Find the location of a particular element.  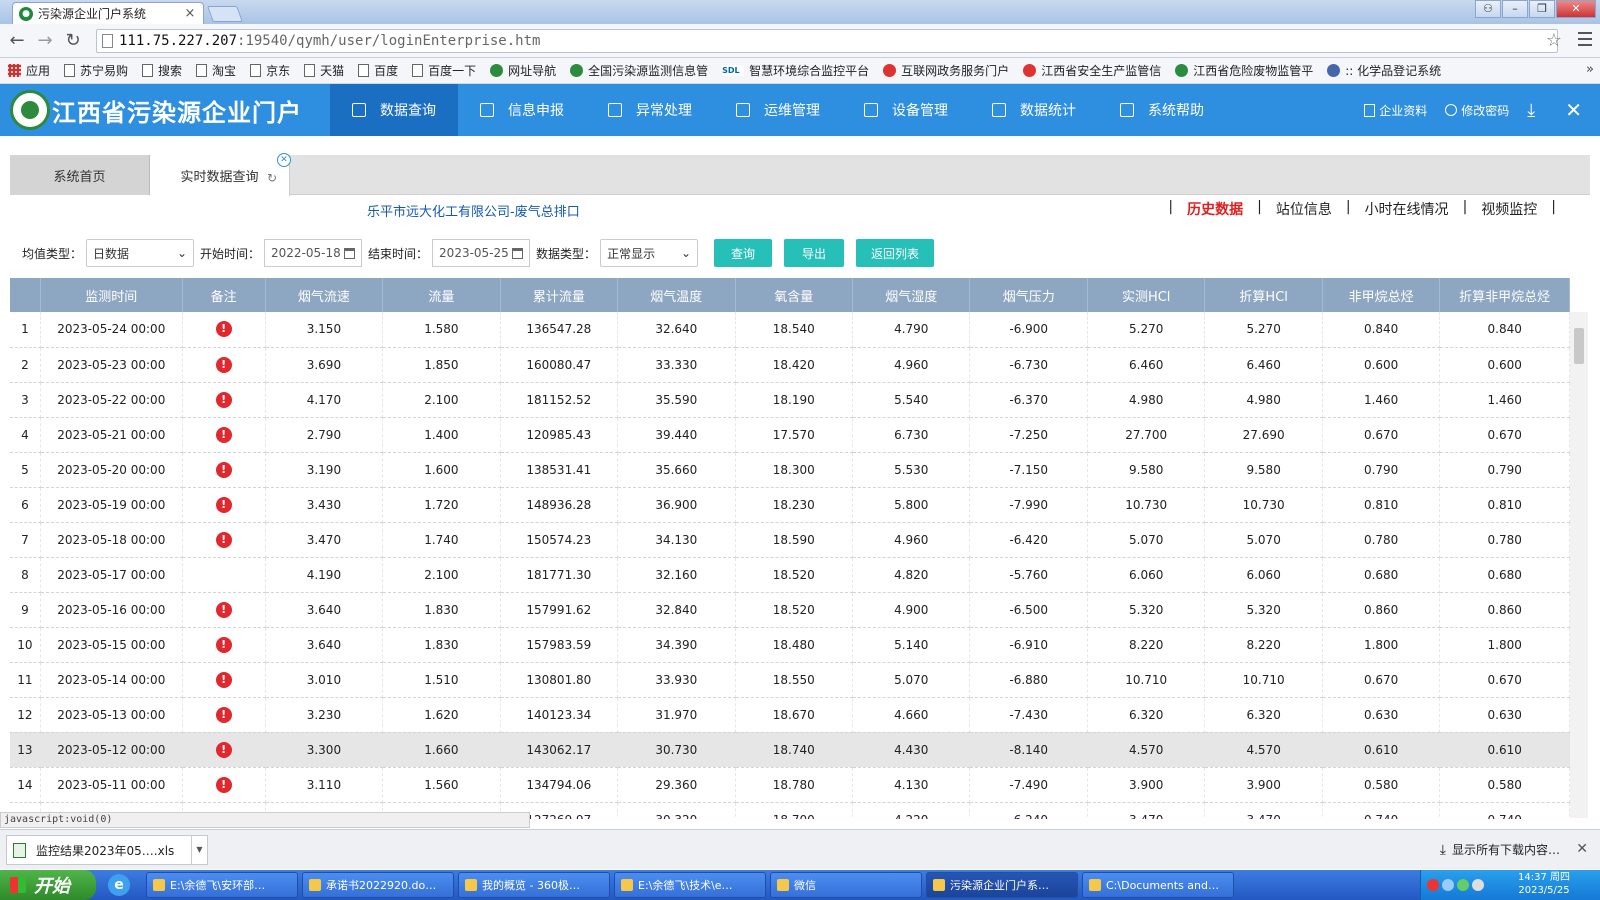

download-icon: ⤓ is located at coordinates (1531, 110).